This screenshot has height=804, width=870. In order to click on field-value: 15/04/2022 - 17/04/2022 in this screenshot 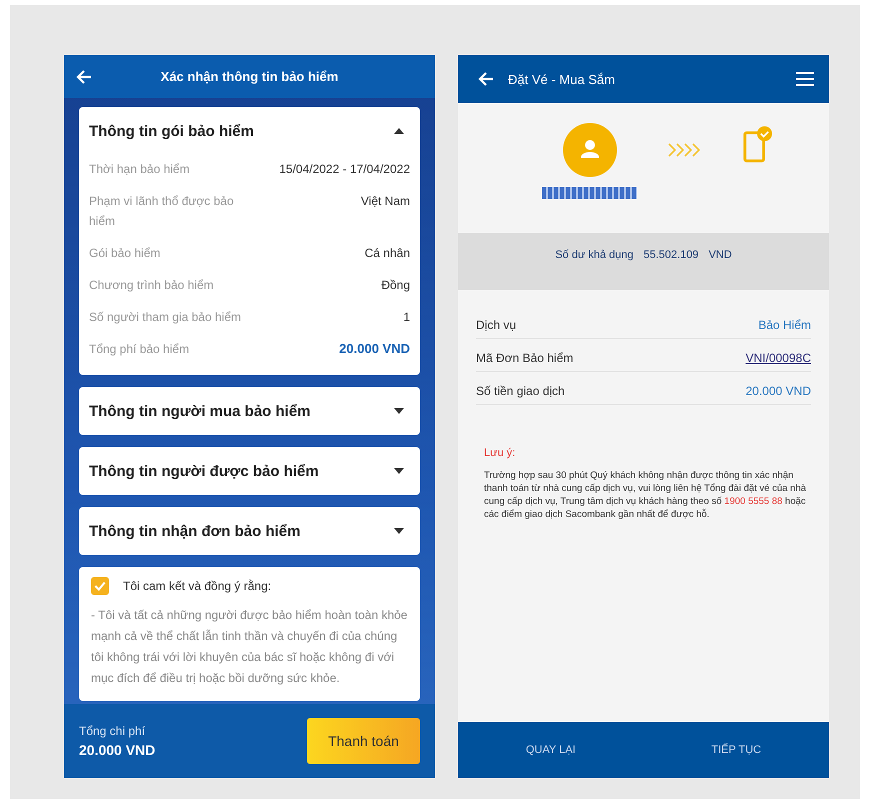, I will do `click(344, 169)`.